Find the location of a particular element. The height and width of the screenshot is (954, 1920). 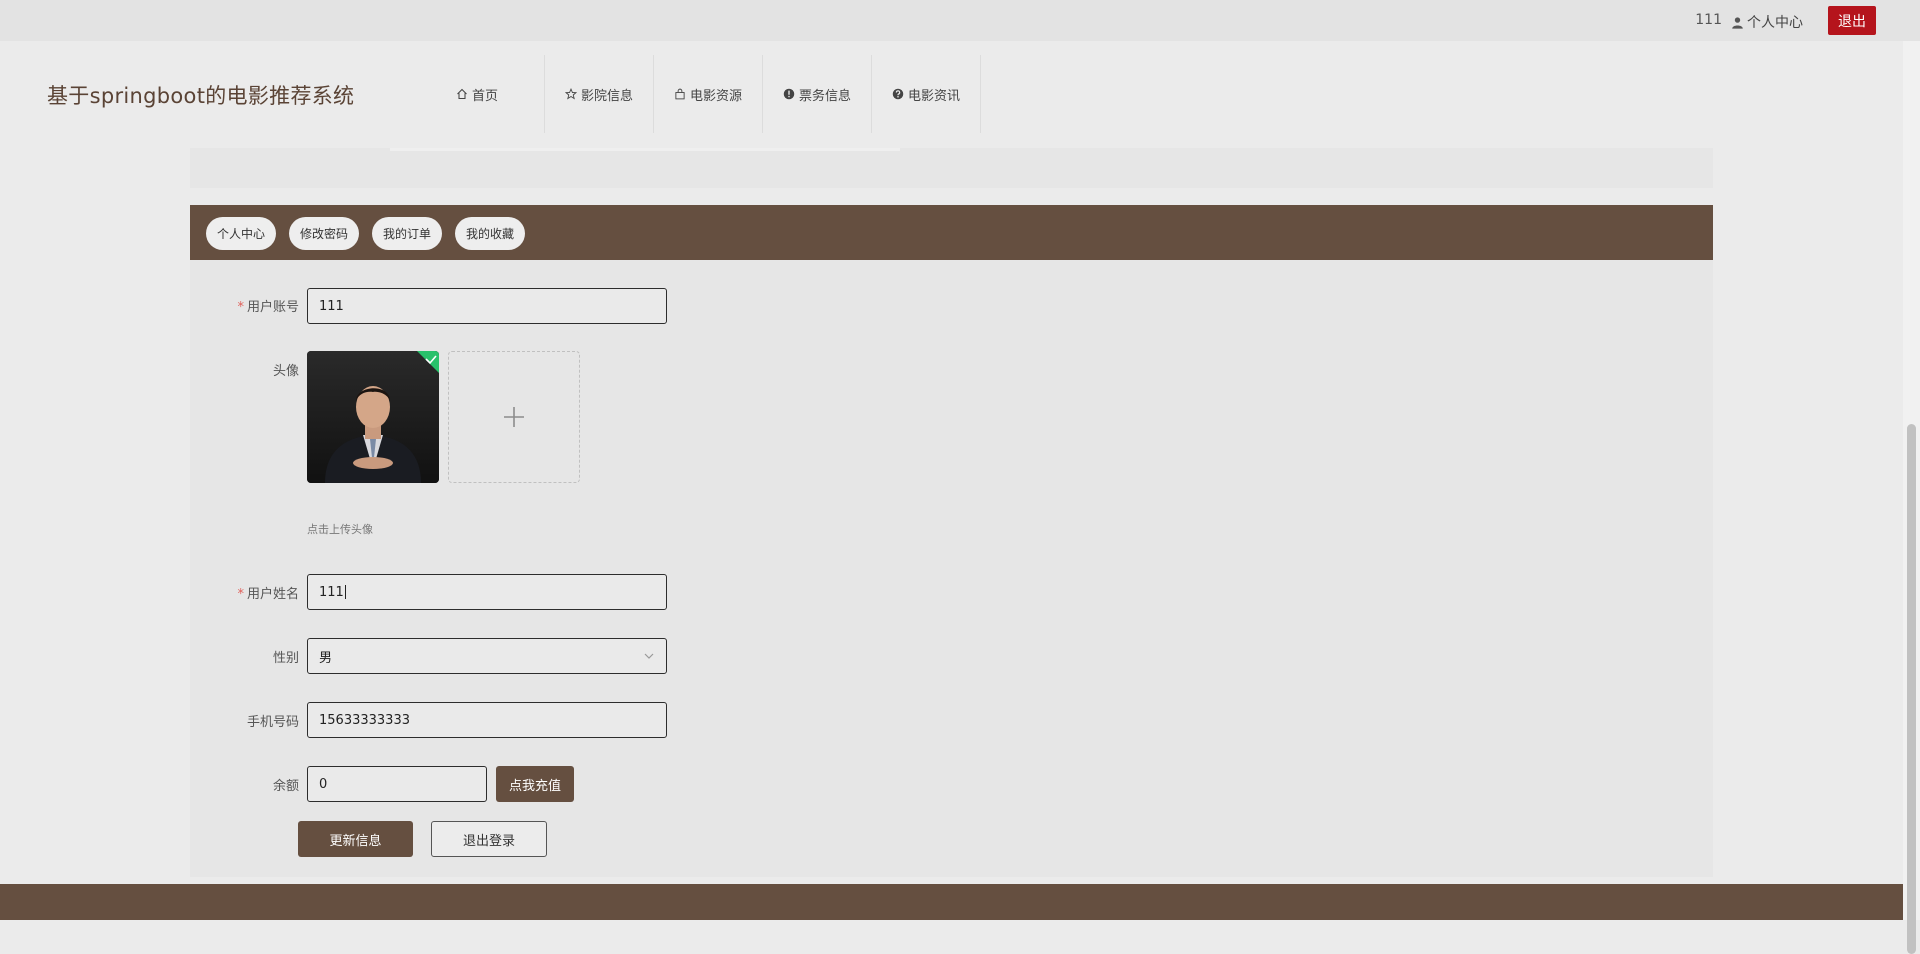

username-display: 111 is located at coordinates (1708, 20).